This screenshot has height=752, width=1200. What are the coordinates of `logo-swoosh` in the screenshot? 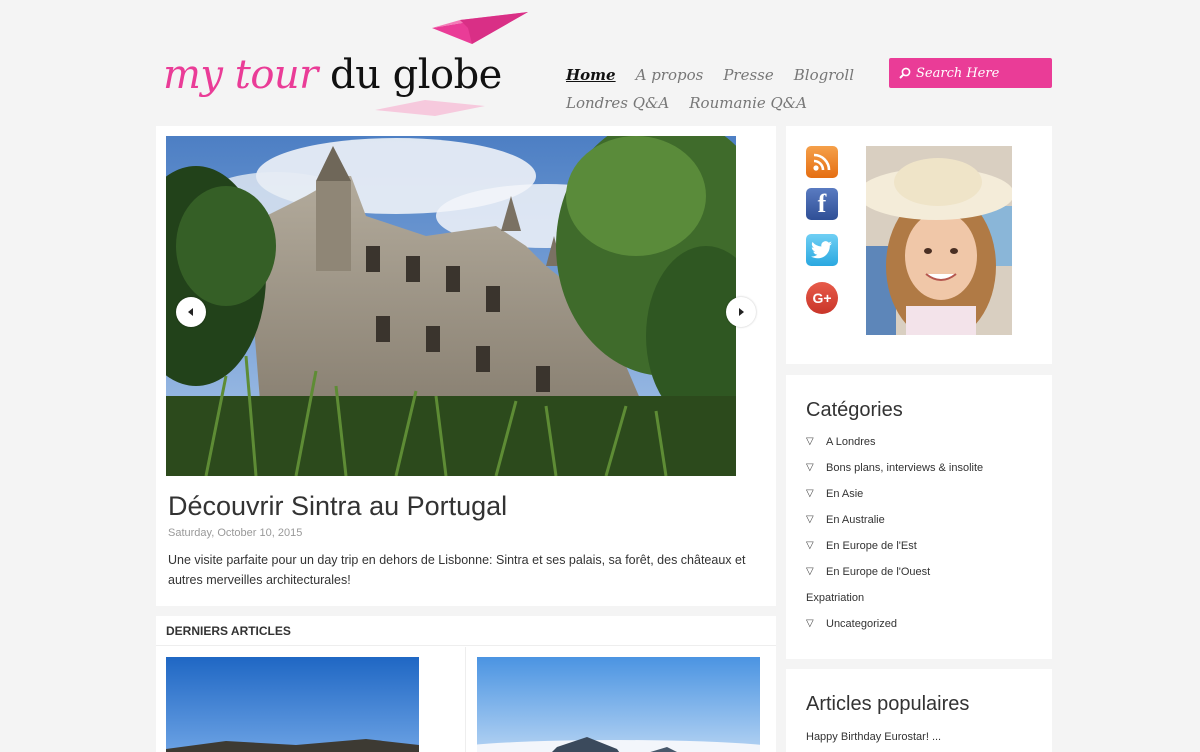 It's located at (430, 108).